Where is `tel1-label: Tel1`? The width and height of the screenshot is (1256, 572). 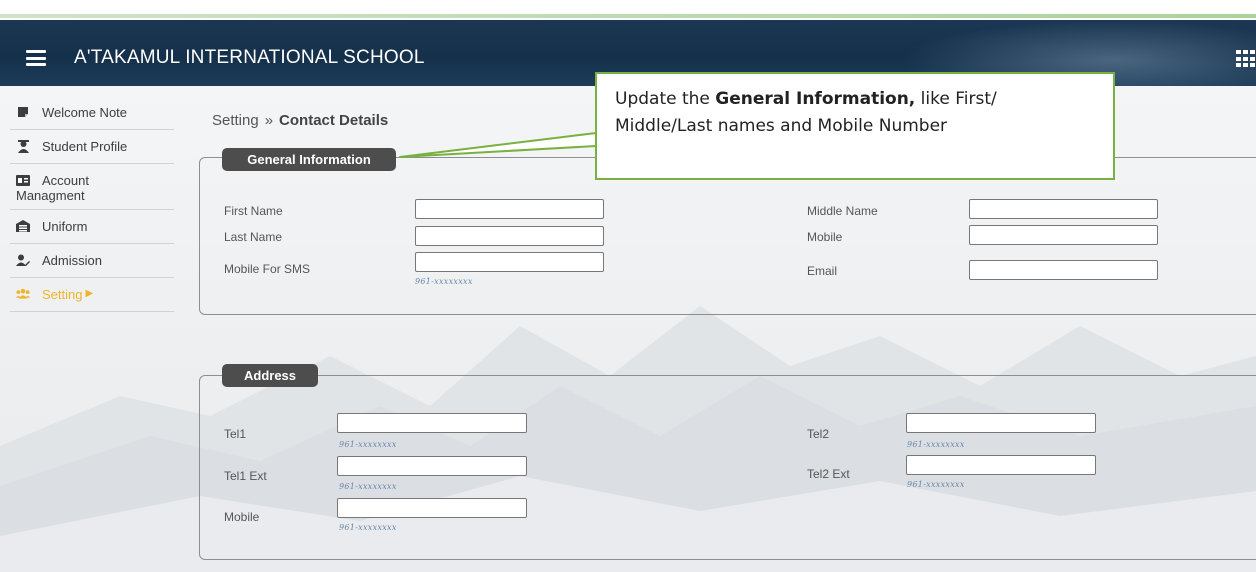
tel1-label: Tel1 is located at coordinates (235, 434).